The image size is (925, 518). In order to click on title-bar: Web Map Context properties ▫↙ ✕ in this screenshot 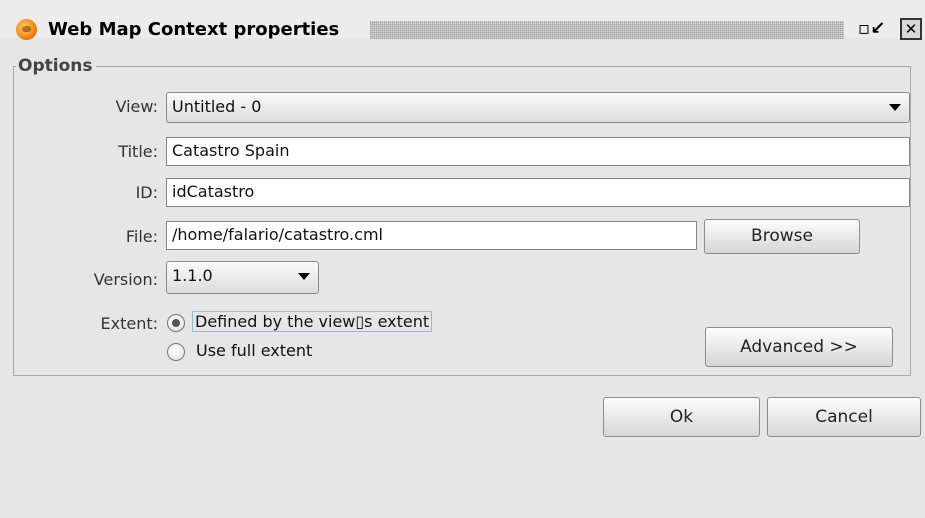, I will do `click(462, 20)`.